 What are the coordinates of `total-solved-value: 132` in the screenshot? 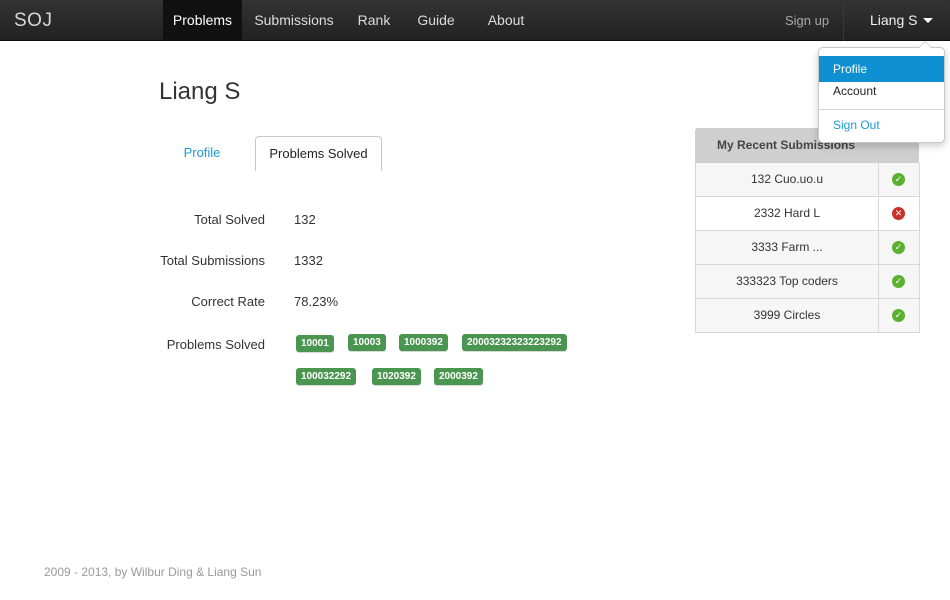 It's located at (305, 219).